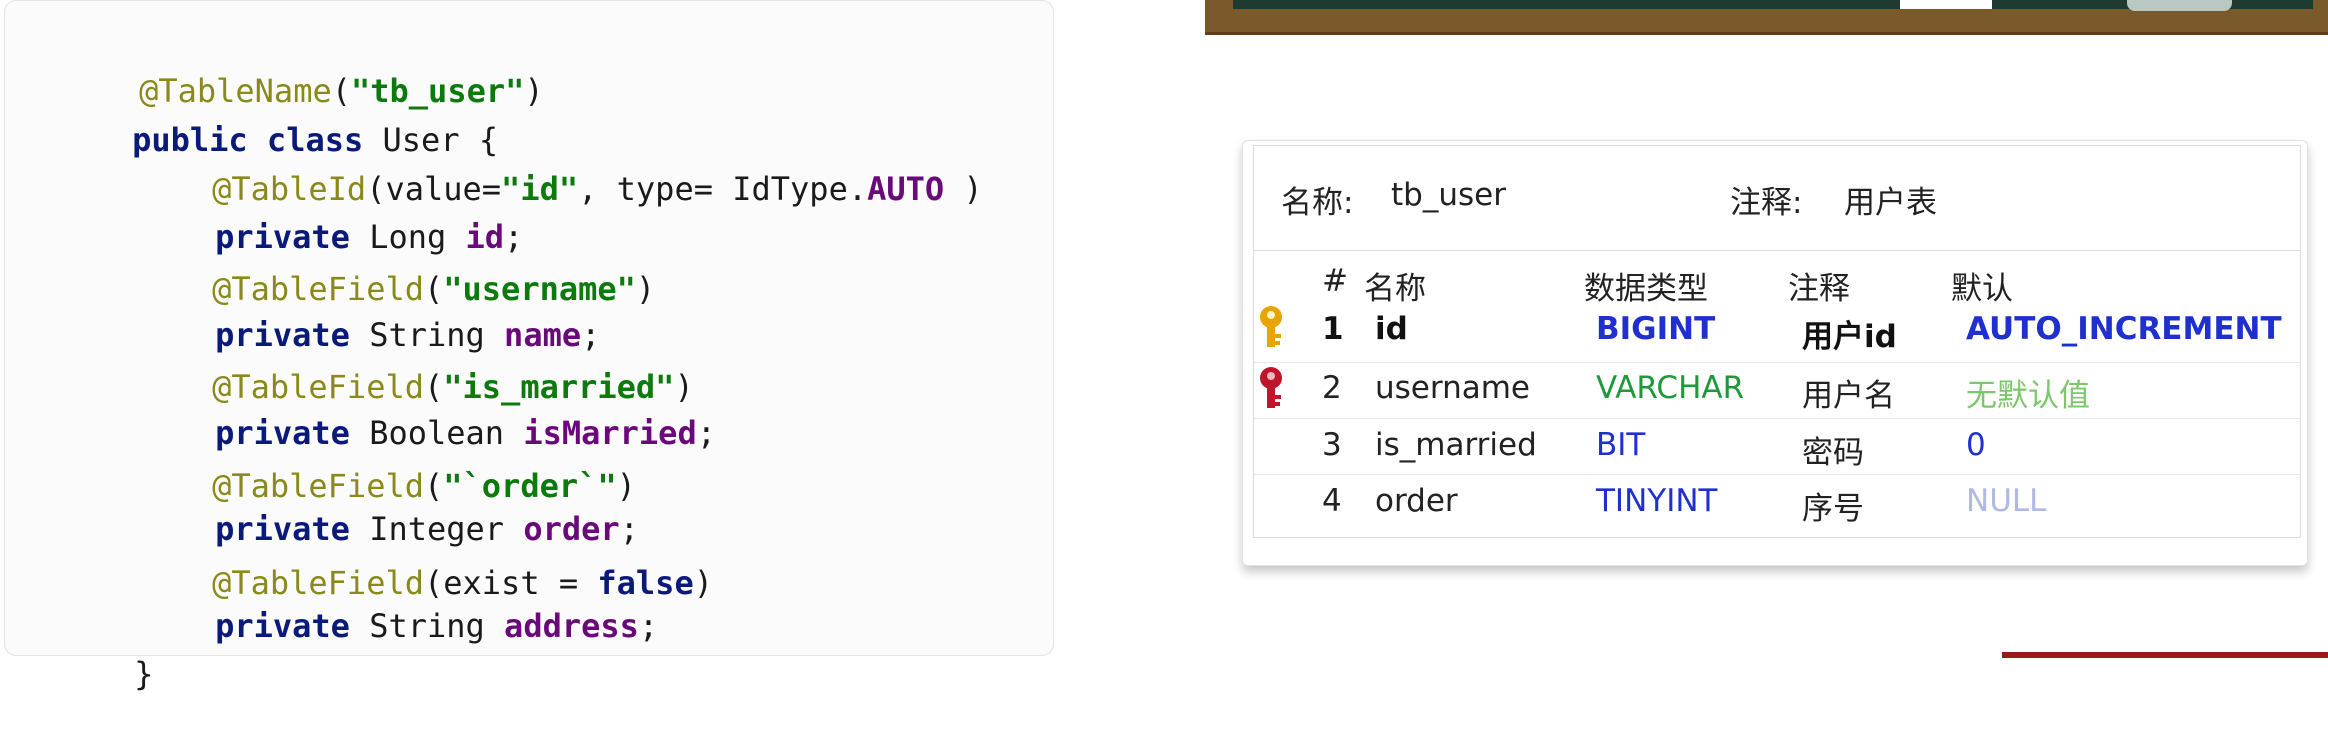  What do you see at coordinates (1448, 195) in the screenshot?
I see `table-name-value: tb_user` at bounding box center [1448, 195].